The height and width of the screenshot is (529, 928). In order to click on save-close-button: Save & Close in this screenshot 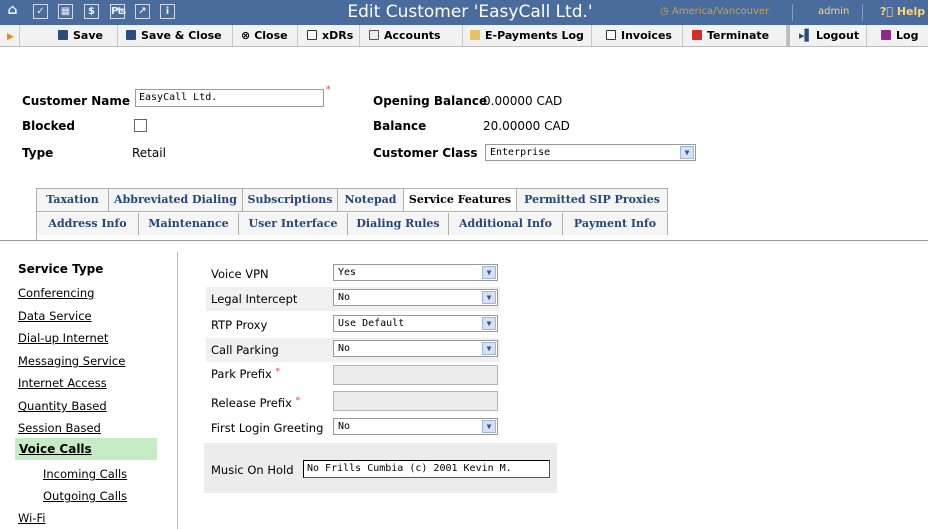, I will do `click(175, 35)`.